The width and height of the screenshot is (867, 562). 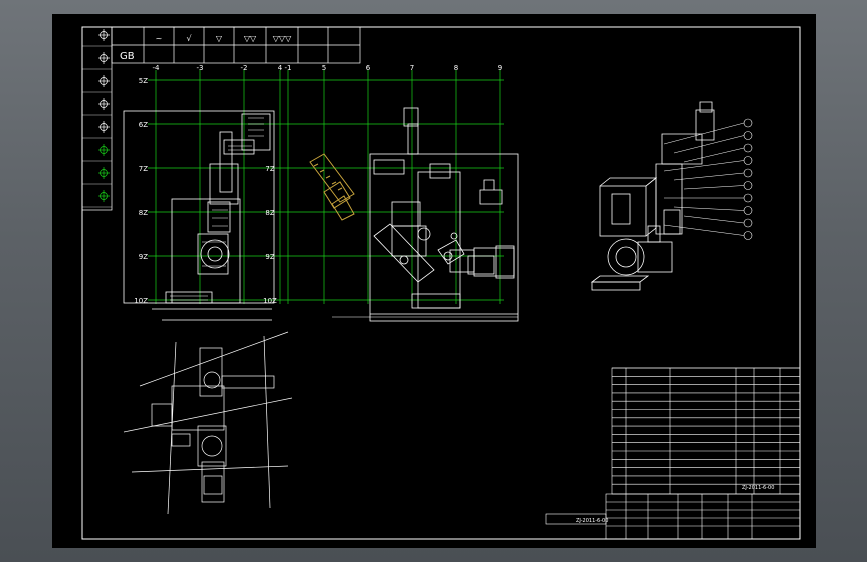 I want to click on grid-side-label: 9Z, so click(x=143, y=257).